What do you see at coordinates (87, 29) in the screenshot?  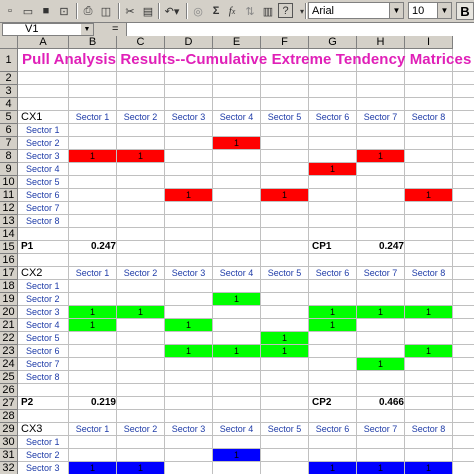 I see `name-box-dropdown-icon: ▼` at bounding box center [87, 29].